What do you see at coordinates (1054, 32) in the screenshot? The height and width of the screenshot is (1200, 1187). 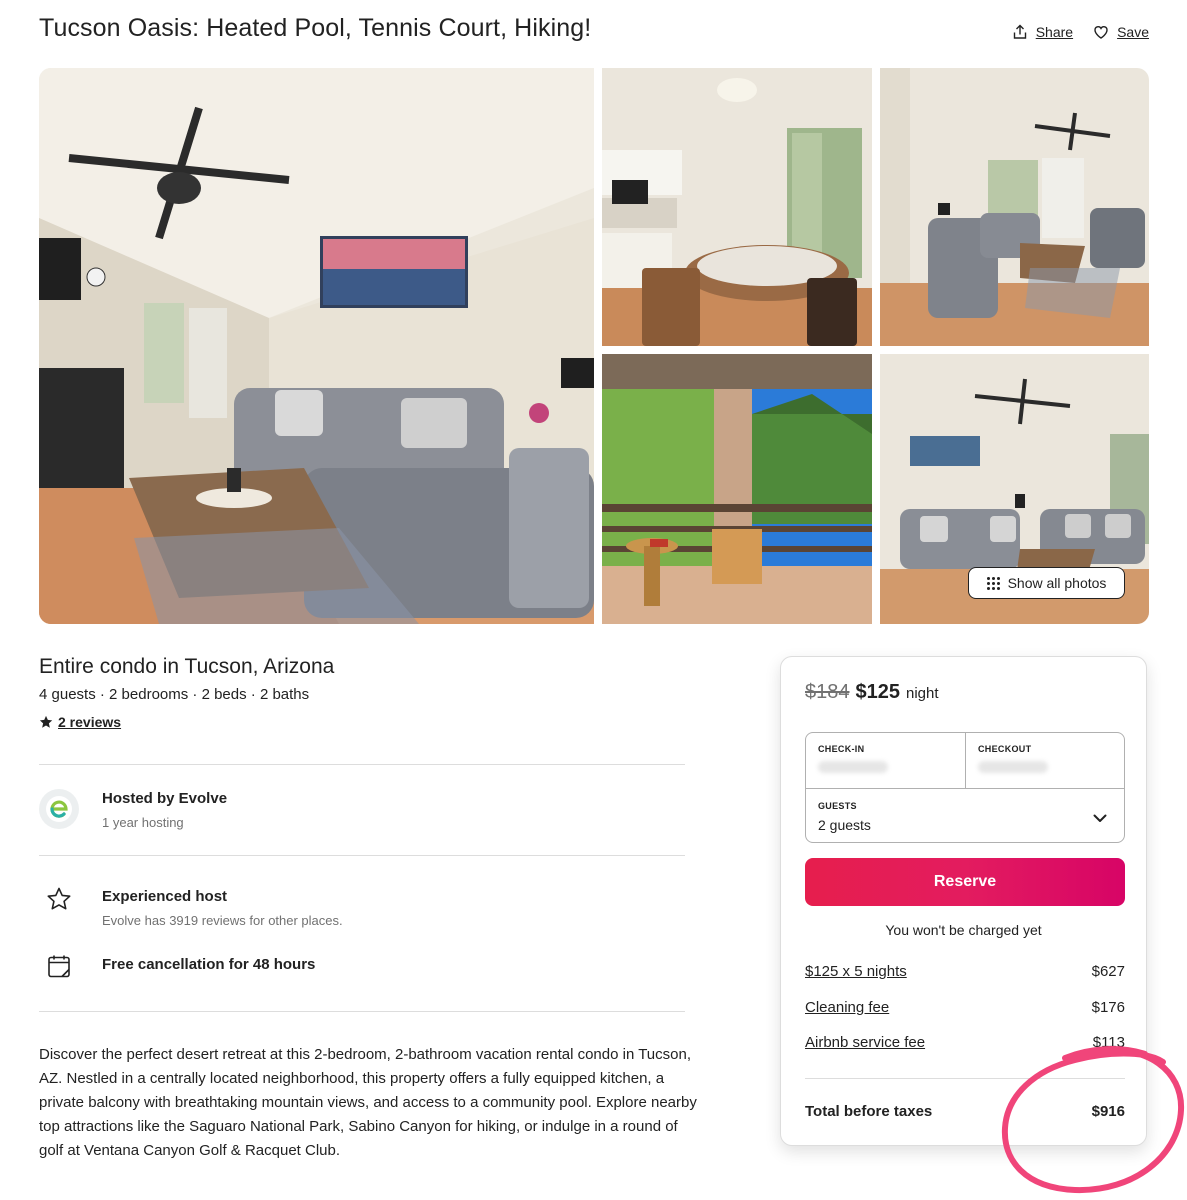 I see `share-label: Share` at bounding box center [1054, 32].